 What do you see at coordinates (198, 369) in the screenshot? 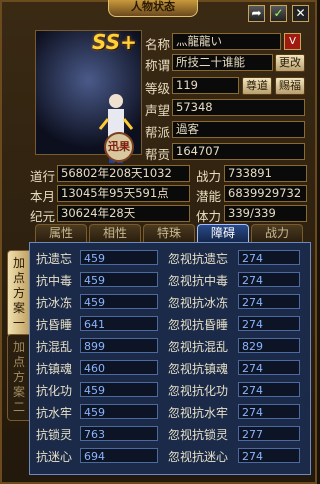
I see `ignore-resist-label: 忽视抗镇魂` at bounding box center [198, 369].